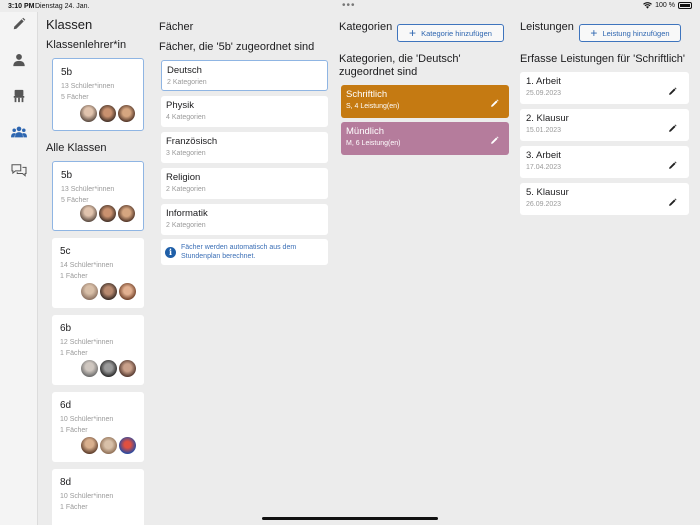 The height and width of the screenshot is (525, 700). I want to click on class-card-8d: 8d 10 Schüler*innen 1 Fächer, so click(98, 497).